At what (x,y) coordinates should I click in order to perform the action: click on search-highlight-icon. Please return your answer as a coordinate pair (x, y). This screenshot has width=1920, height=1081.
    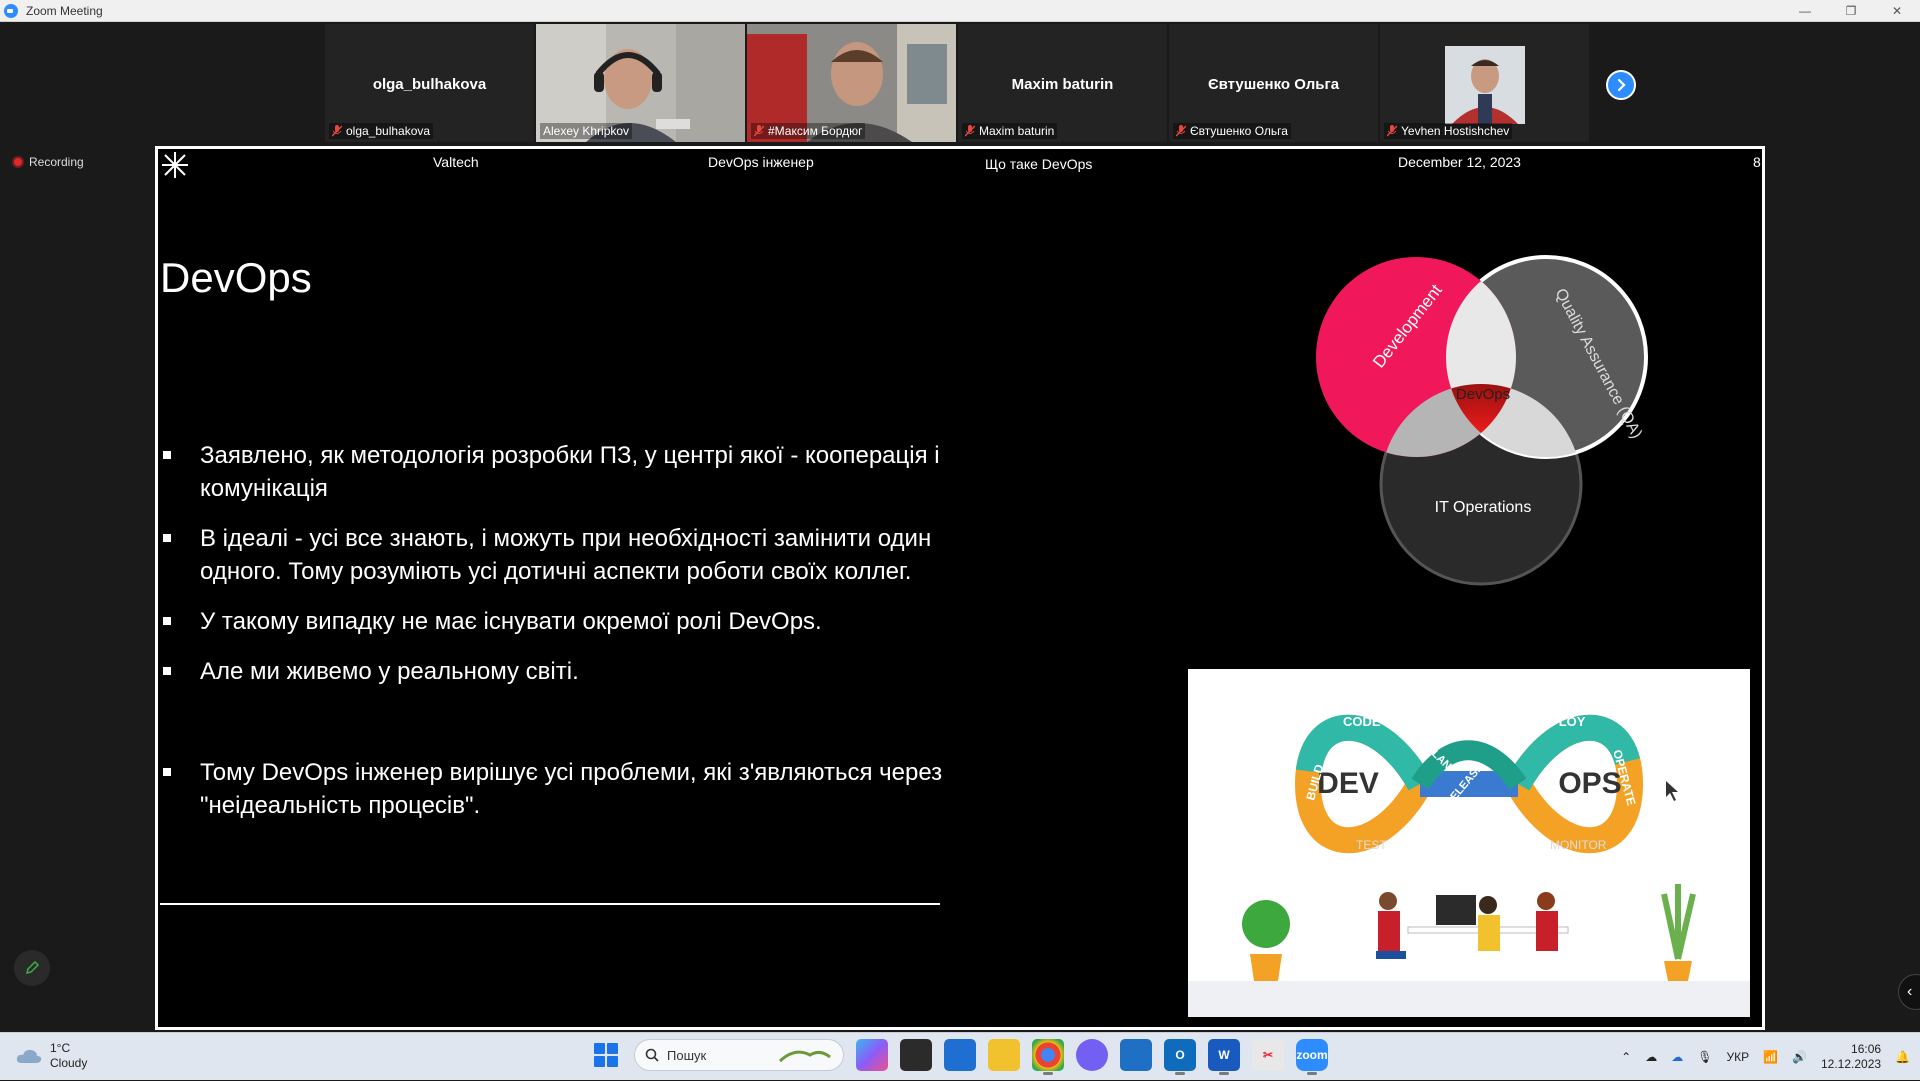
    Looking at the image, I should click on (804, 1056).